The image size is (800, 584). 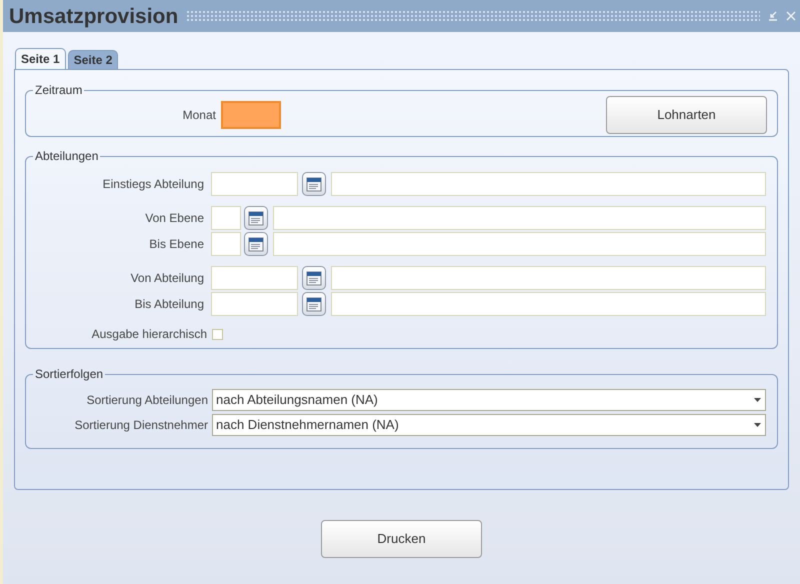 I want to click on field-label: Von Ebene, so click(x=174, y=218).